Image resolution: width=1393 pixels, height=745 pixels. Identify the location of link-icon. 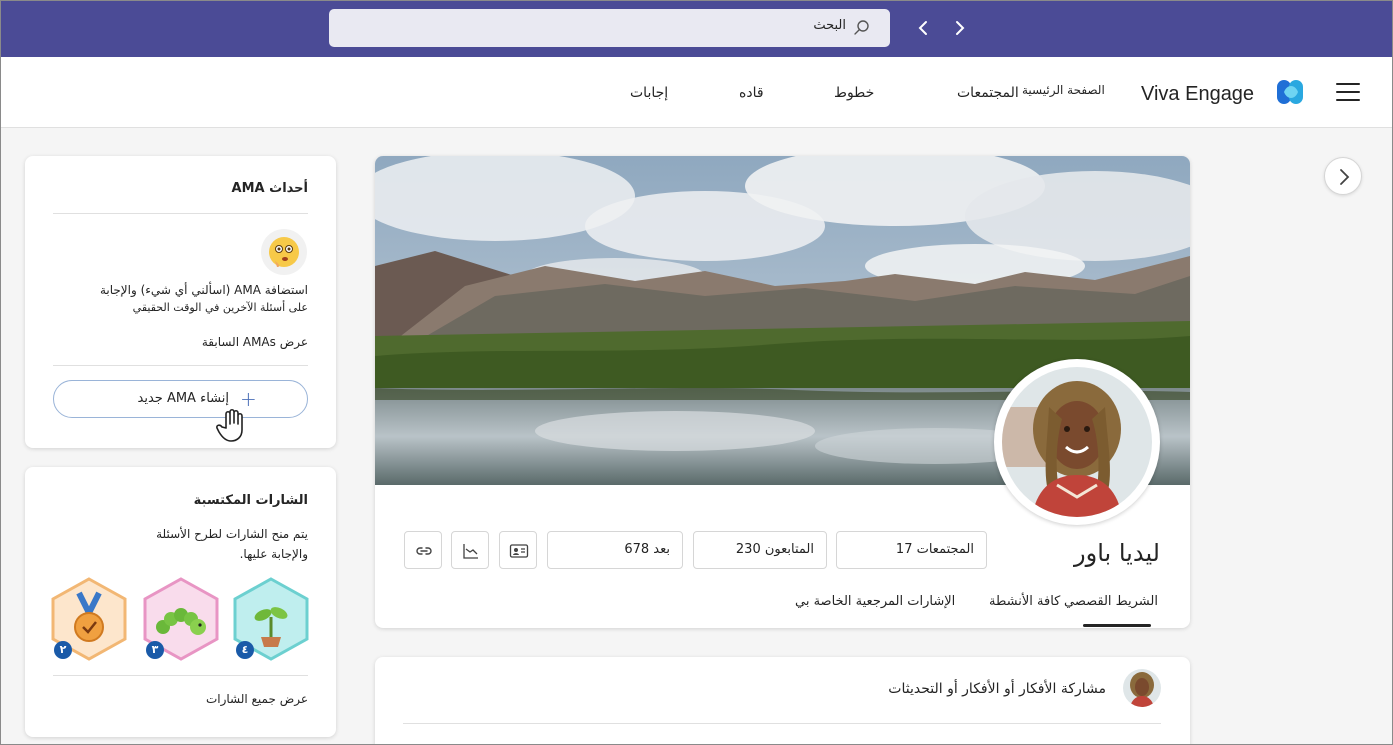
(424, 551).